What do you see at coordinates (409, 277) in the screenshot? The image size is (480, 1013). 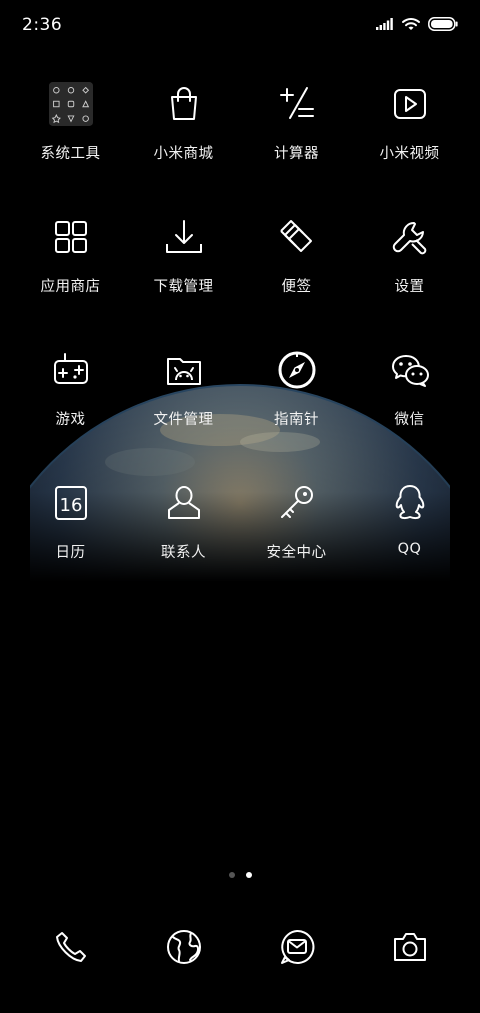 I see `app-settings: 设置` at bounding box center [409, 277].